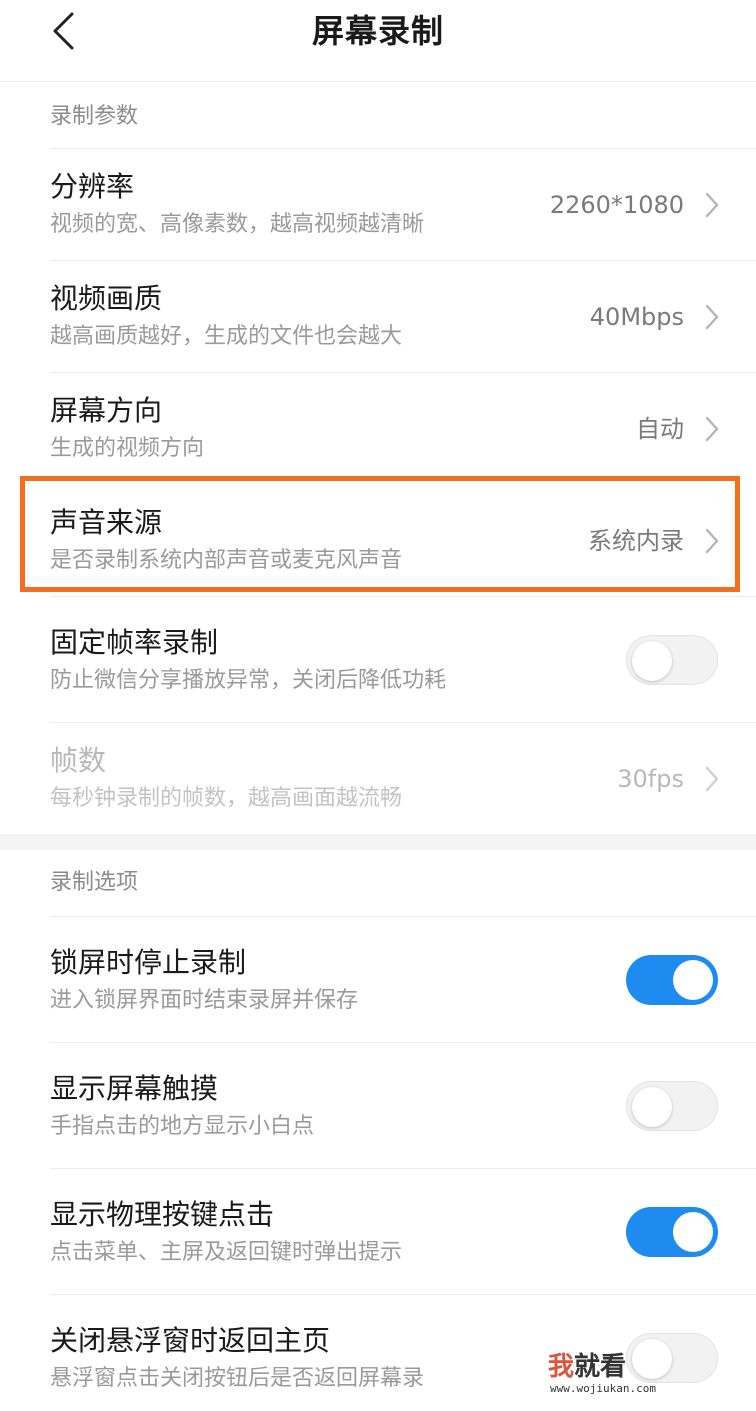 This screenshot has width=756, height=1411. I want to click on row-value: 30fps, so click(650, 779).